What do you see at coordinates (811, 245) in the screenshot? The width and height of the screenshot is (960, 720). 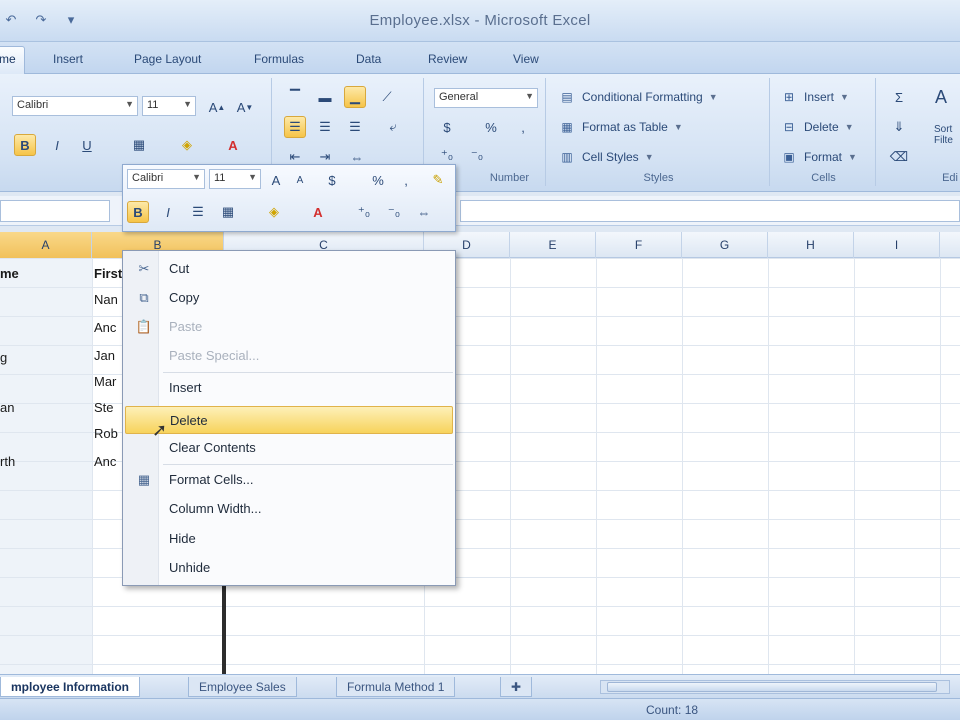 I see `column-header-h: H` at bounding box center [811, 245].